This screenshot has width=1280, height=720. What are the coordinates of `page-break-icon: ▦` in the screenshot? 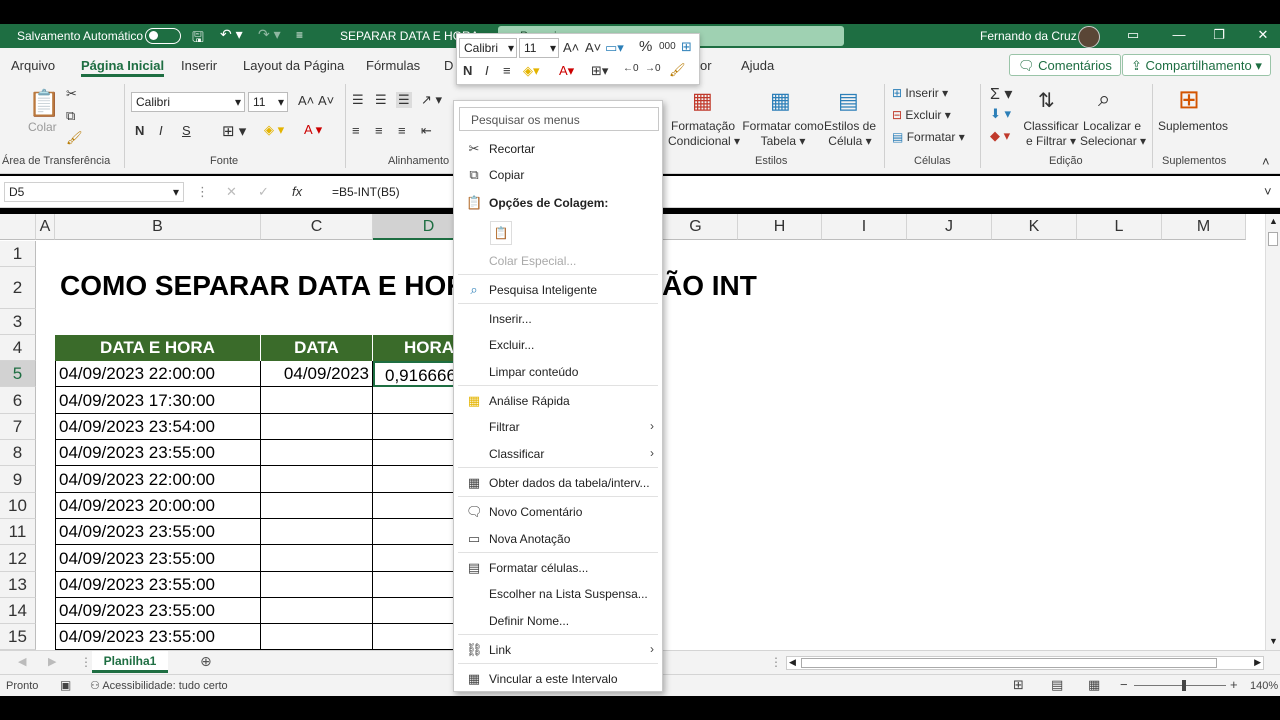 It's located at (1094, 685).